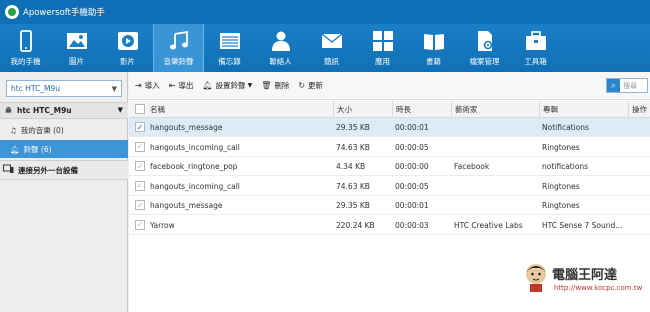  I want to click on table-header: 名稱 大小 時長 藝術家 專輯 操作, so click(389, 109).